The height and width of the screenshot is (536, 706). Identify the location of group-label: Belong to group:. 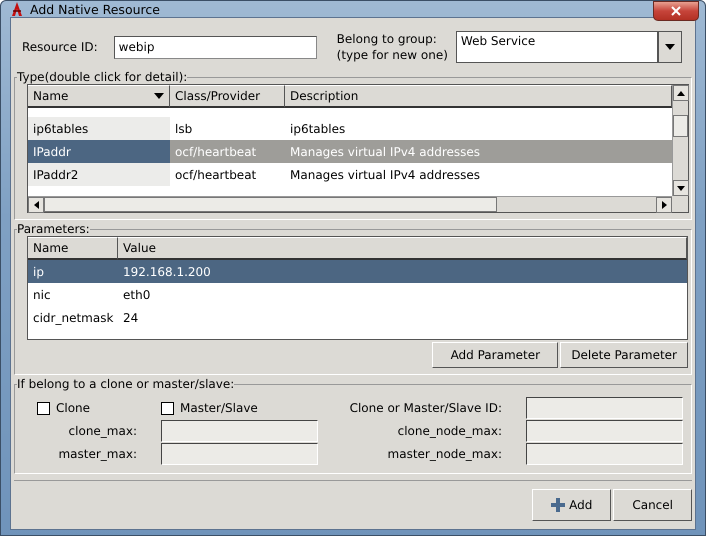
(387, 39).